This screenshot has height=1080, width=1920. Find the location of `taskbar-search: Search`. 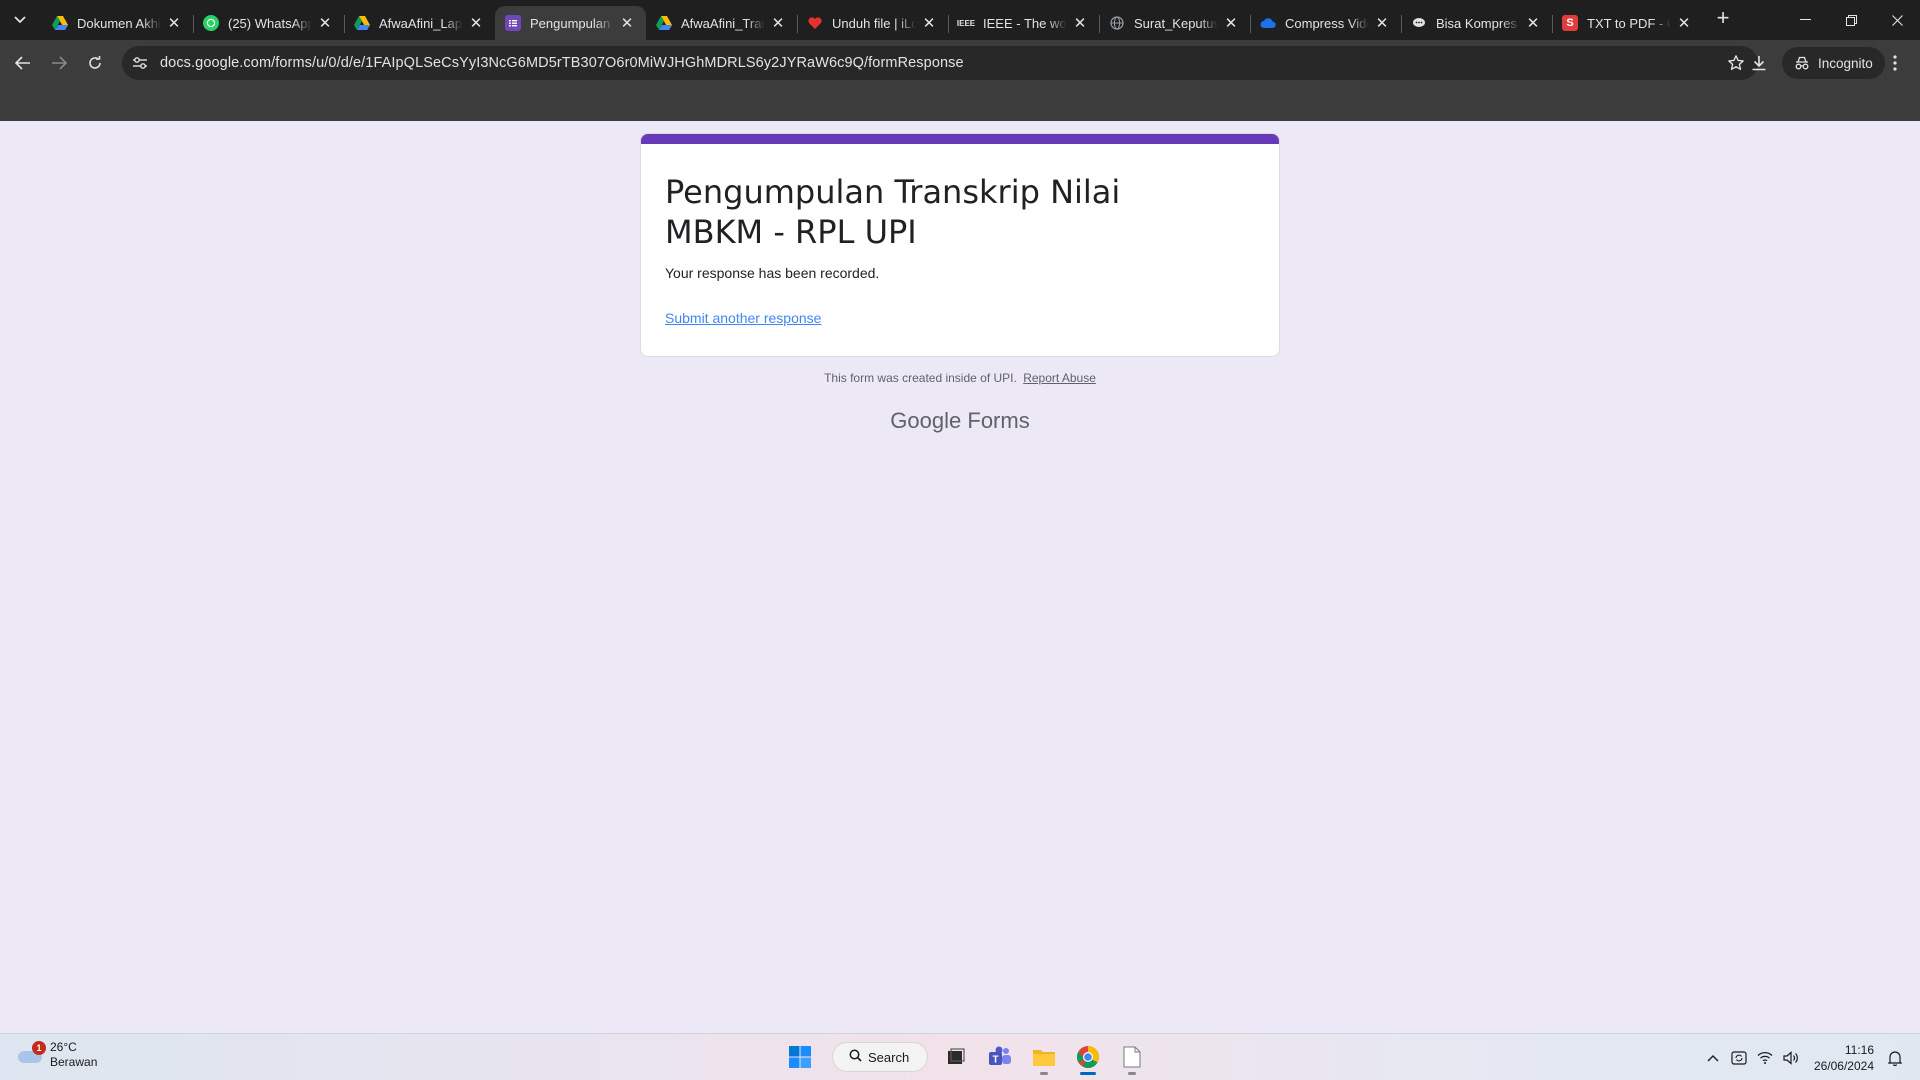

taskbar-search: Search is located at coordinates (880, 1057).